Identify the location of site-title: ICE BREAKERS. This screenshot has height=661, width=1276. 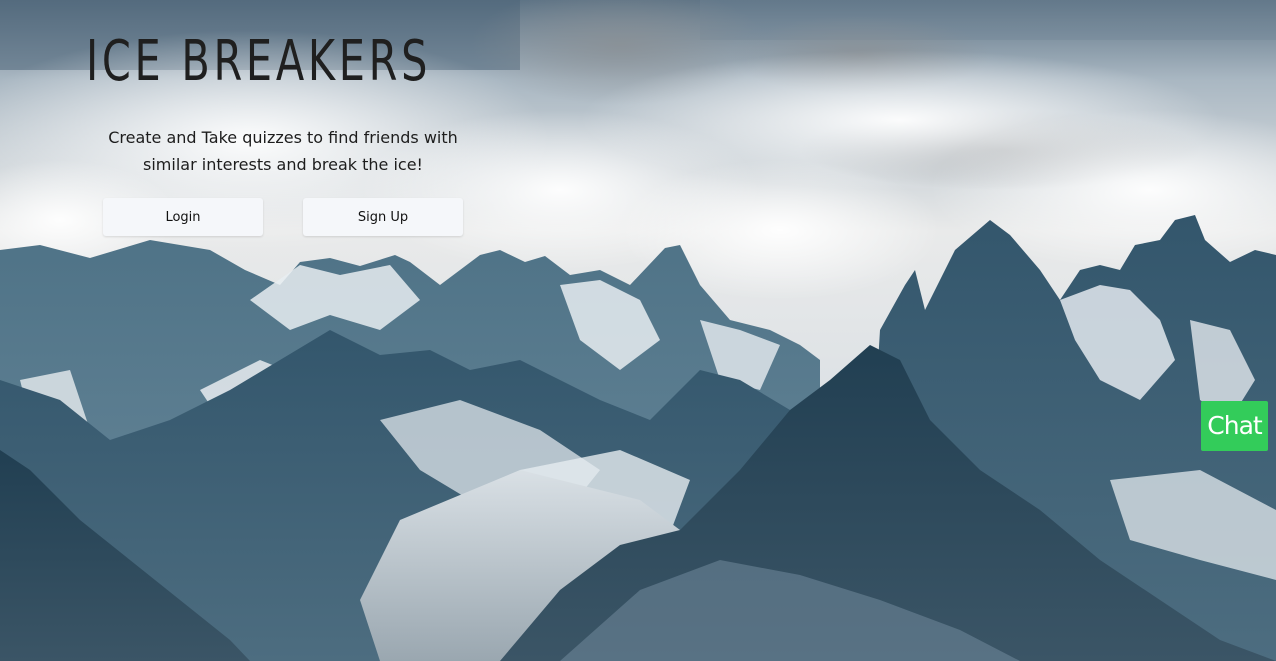
(259, 61).